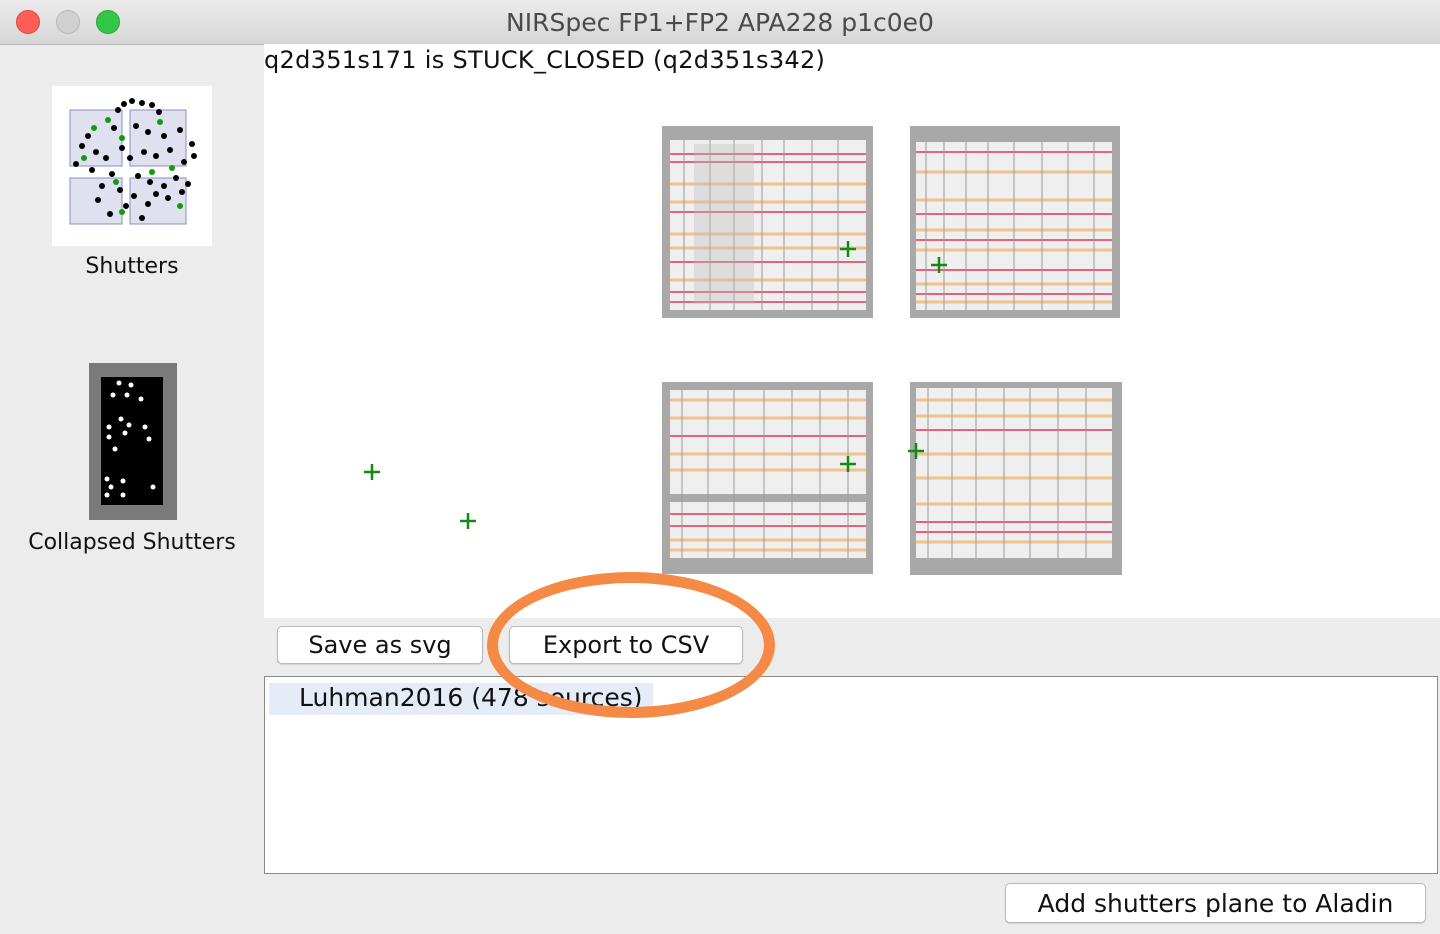 Image resolution: width=1440 pixels, height=934 pixels. What do you see at coordinates (626, 645) in the screenshot?
I see `export-to-csv-button: Export to CSV` at bounding box center [626, 645].